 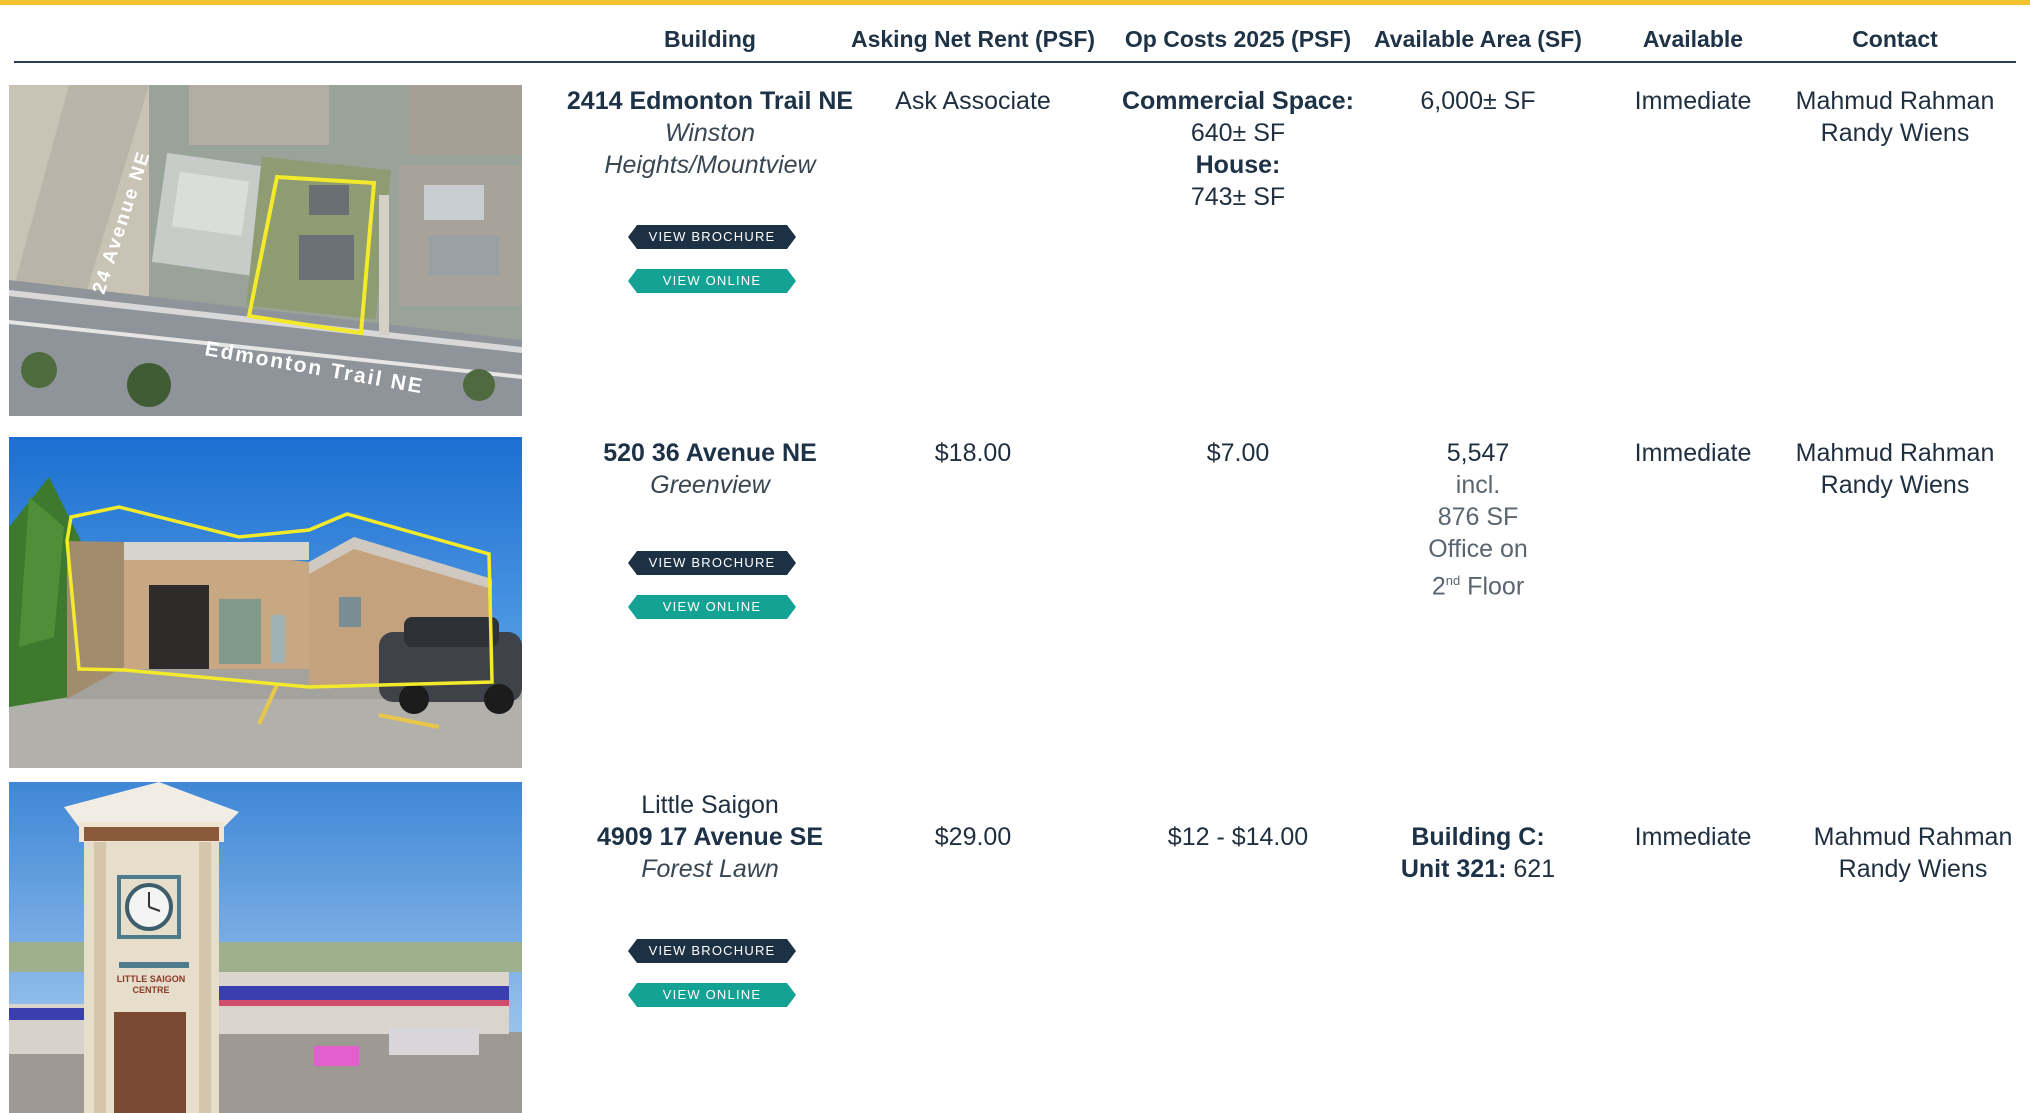 What do you see at coordinates (973, 39) in the screenshot?
I see `header-asking-net-rent: Asking Net Rent (PSF)` at bounding box center [973, 39].